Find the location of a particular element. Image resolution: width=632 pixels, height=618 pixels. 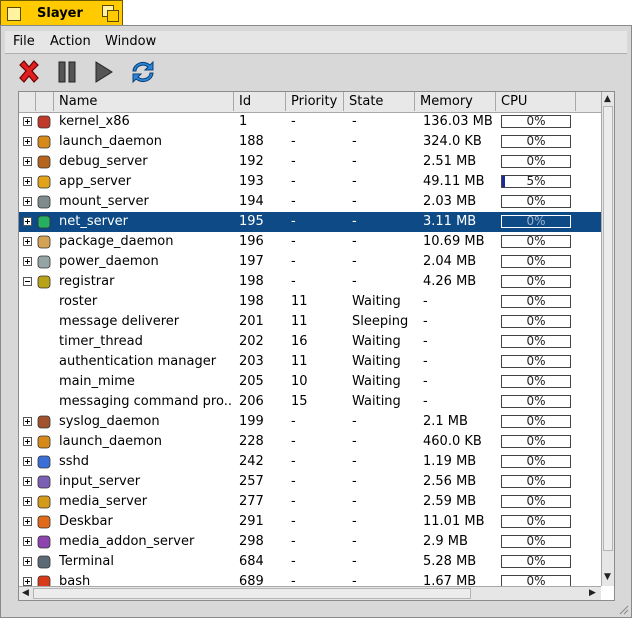

refresh-icon is located at coordinates (143, 72).